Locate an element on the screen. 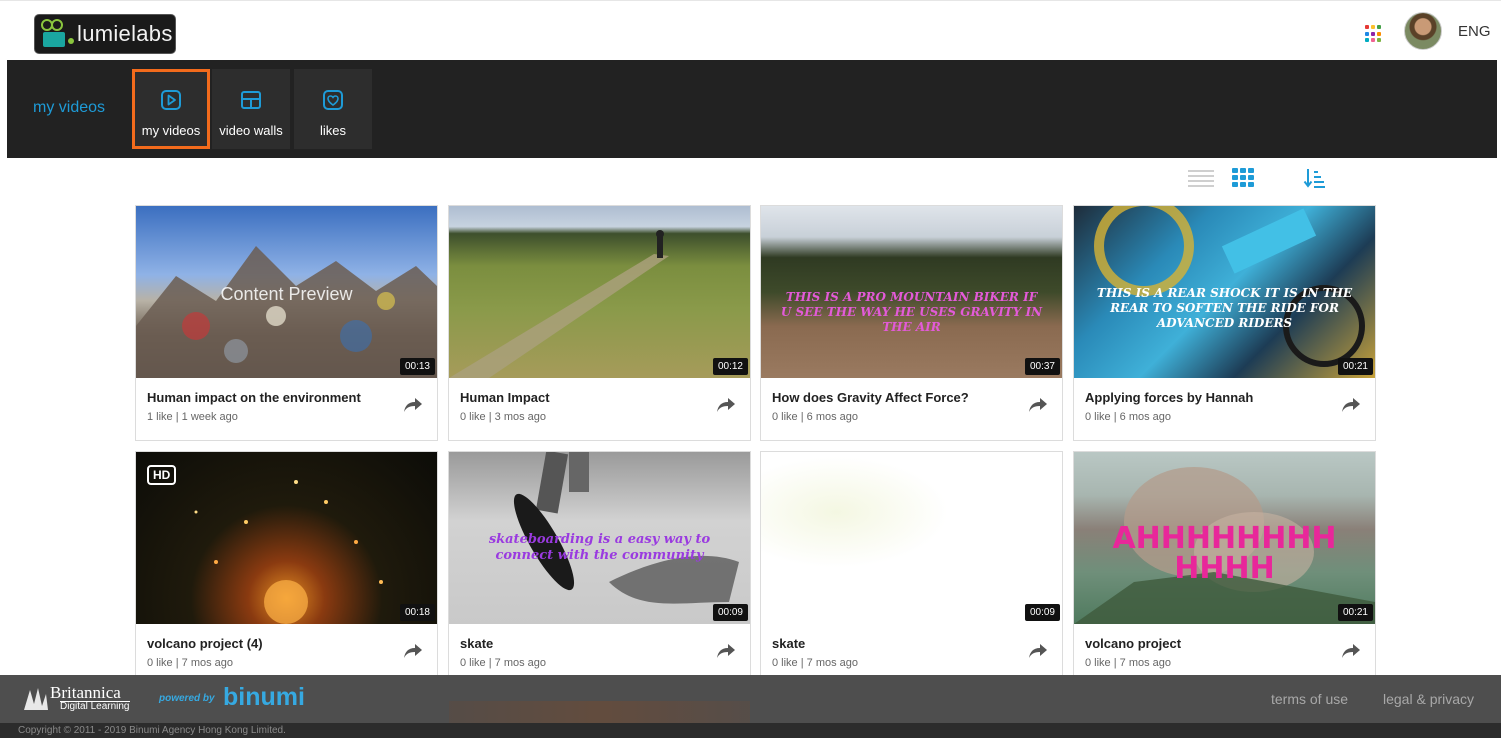 The width and height of the screenshot is (1501, 738). video-meta: 0 like | 3 mos ago is located at coordinates (503, 417).